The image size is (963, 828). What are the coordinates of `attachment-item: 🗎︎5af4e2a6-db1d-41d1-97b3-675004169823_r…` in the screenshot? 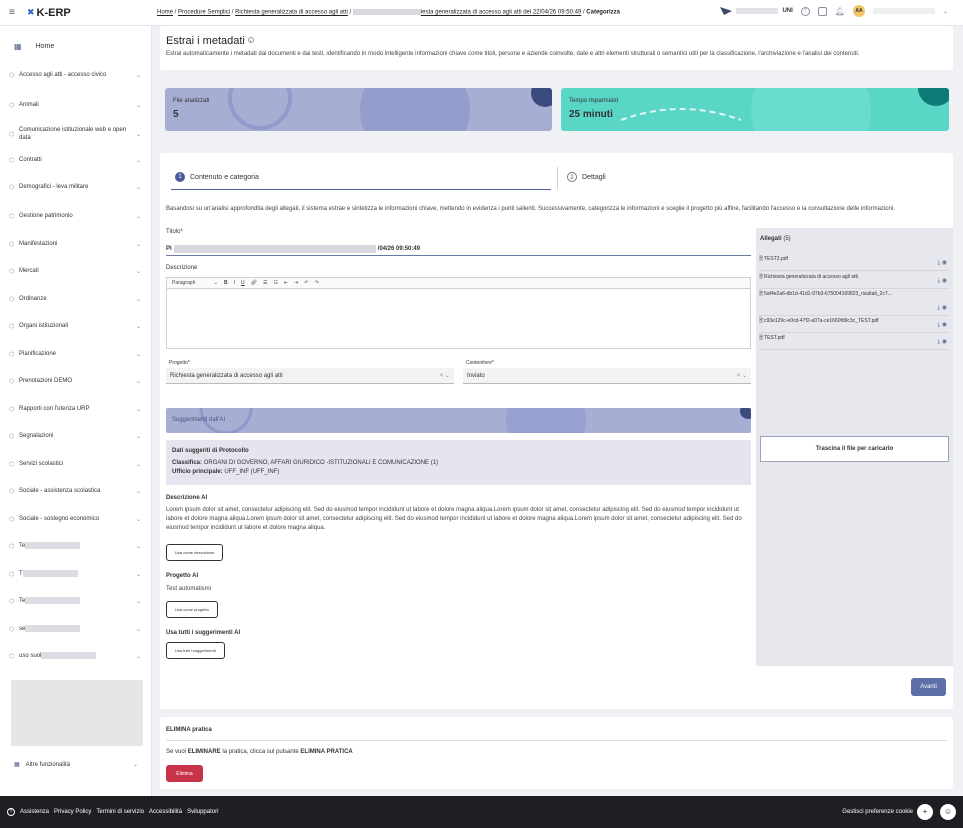 It's located at (854, 303).